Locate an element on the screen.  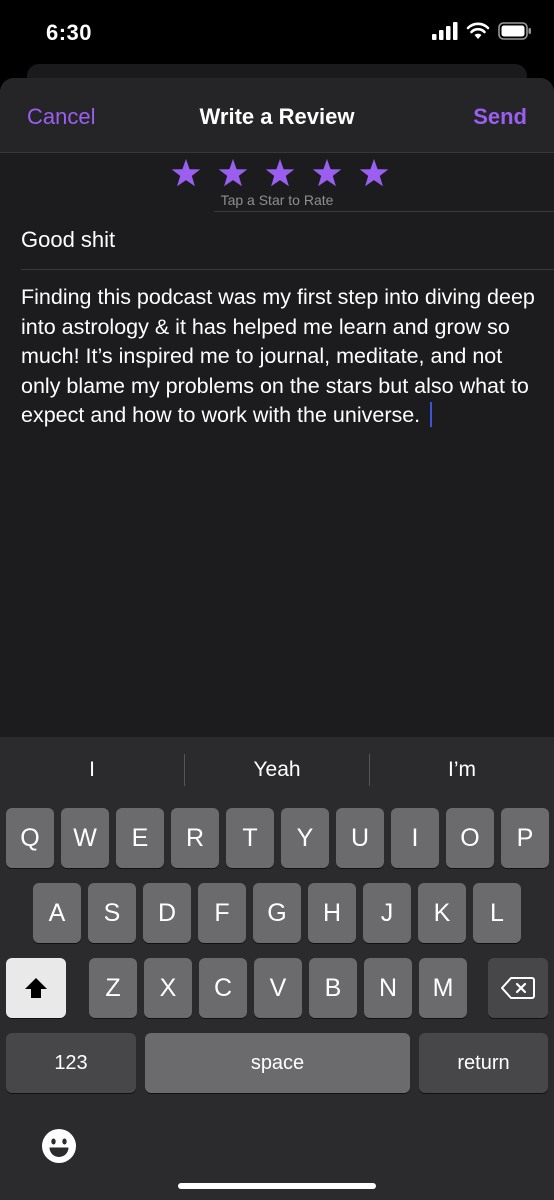
key-y: Y is located at coordinates (305, 838).